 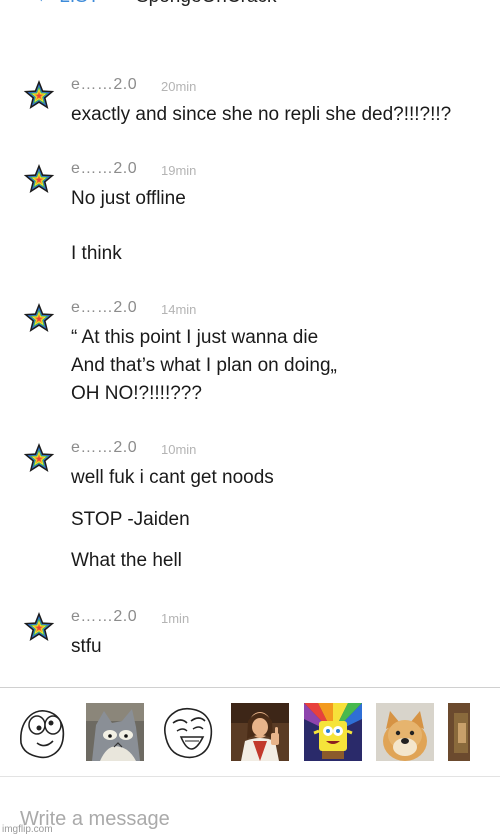 What do you see at coordinates (195, 337) in the screenshot?
I see `message-text: “ At this point I just wanna die` at bounding box center [195, 337].